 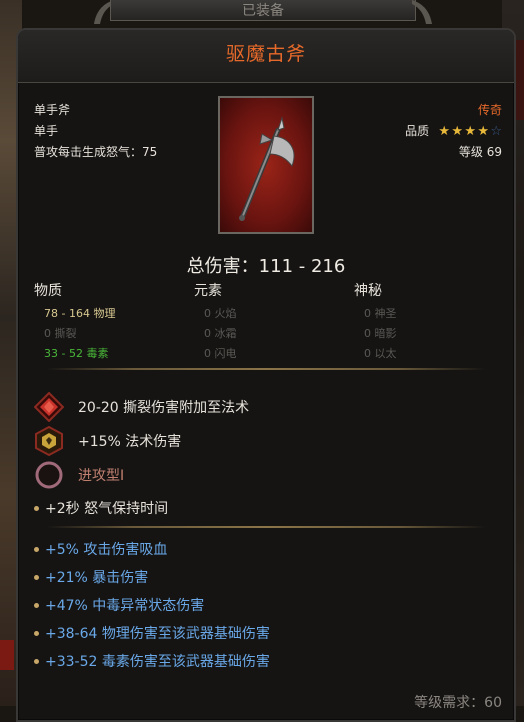 What do you see at coordinates (96, 152) in the screenshot?
I see `item-rage: 普攻每击生成怒气：75` at bounding box center [96, 152].